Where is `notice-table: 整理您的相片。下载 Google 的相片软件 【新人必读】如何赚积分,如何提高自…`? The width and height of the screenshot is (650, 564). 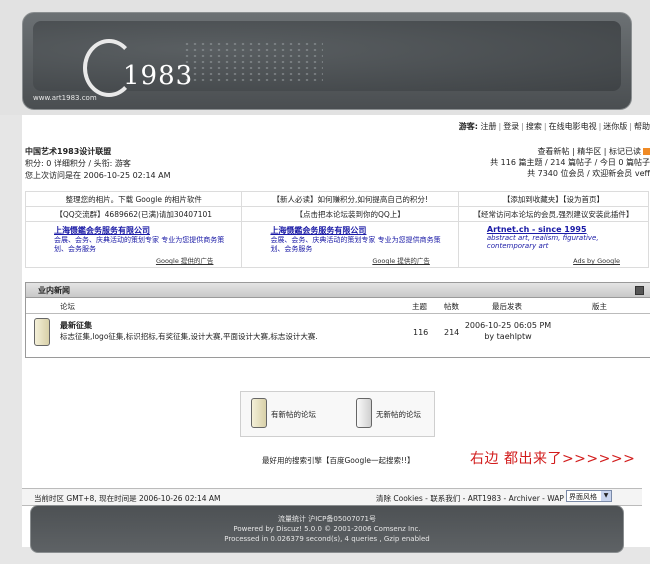 notice-table: 整理您的相片。下载 Google 的相片软件 【新人必读】如何赚积分,如何提高自… is located at coordinates (337, 229).